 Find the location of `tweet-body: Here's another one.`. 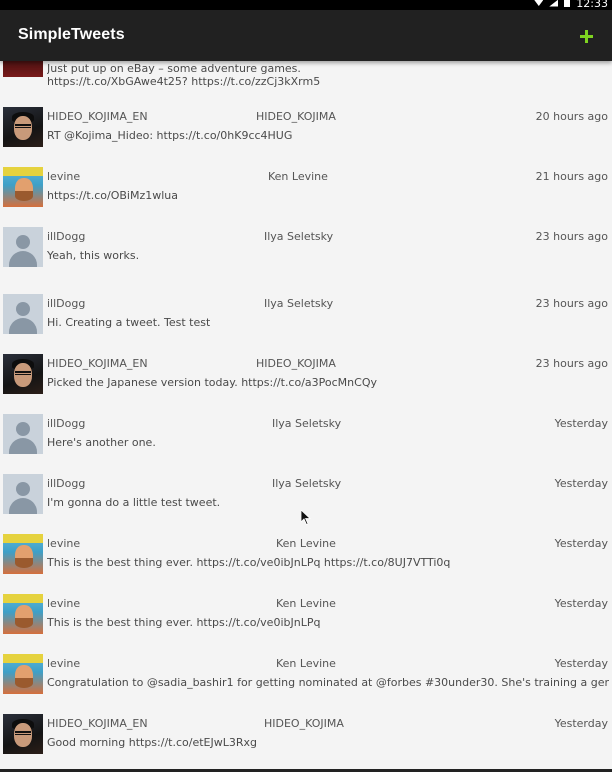

tweet-body: Here's another one. is located at coordinates (101, 442).